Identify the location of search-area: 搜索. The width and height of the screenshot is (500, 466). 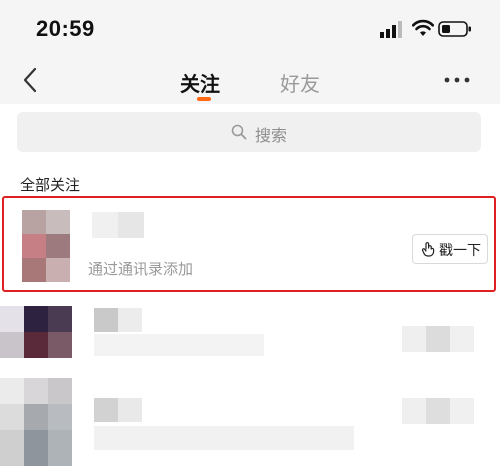
(250, 133).